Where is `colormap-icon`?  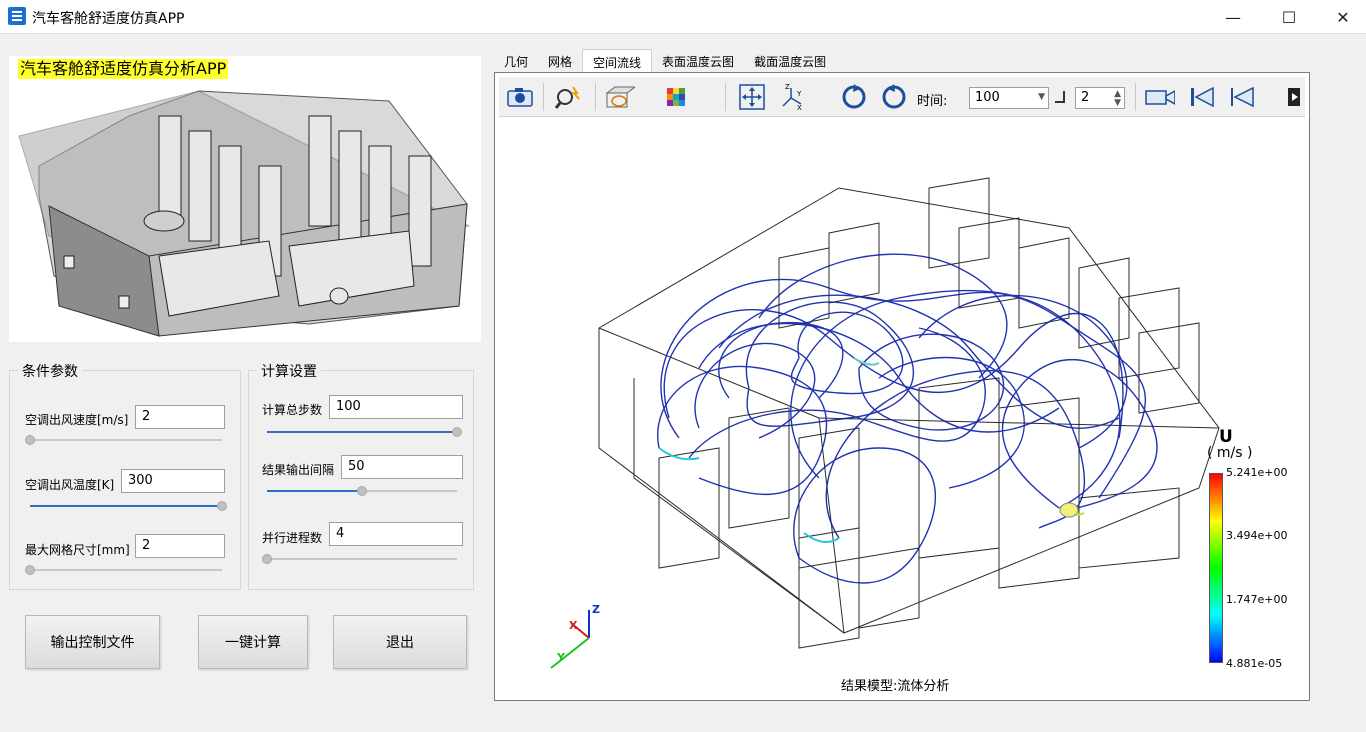
colormap-icon is located at coordinates (680, 97).